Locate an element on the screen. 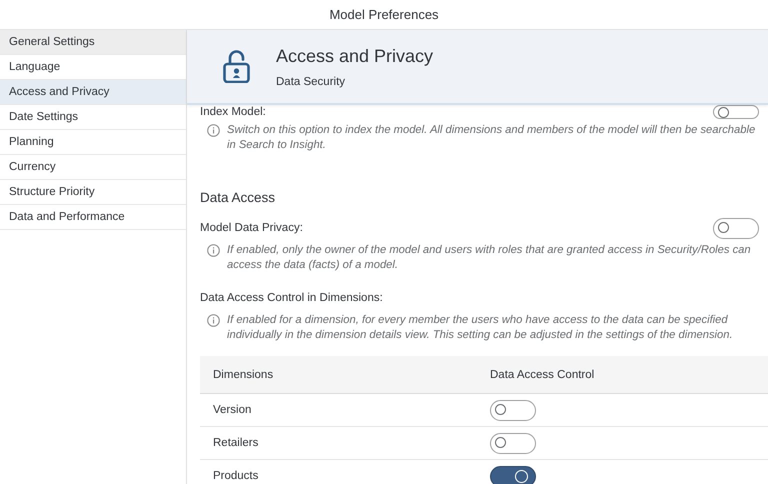 This screenshot has height=484, width=768. sidebar-item: Date Settings is located at coordinates (93, 117).